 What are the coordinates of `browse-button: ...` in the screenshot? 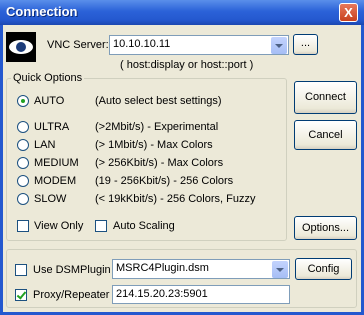 It's located at (305, 44).